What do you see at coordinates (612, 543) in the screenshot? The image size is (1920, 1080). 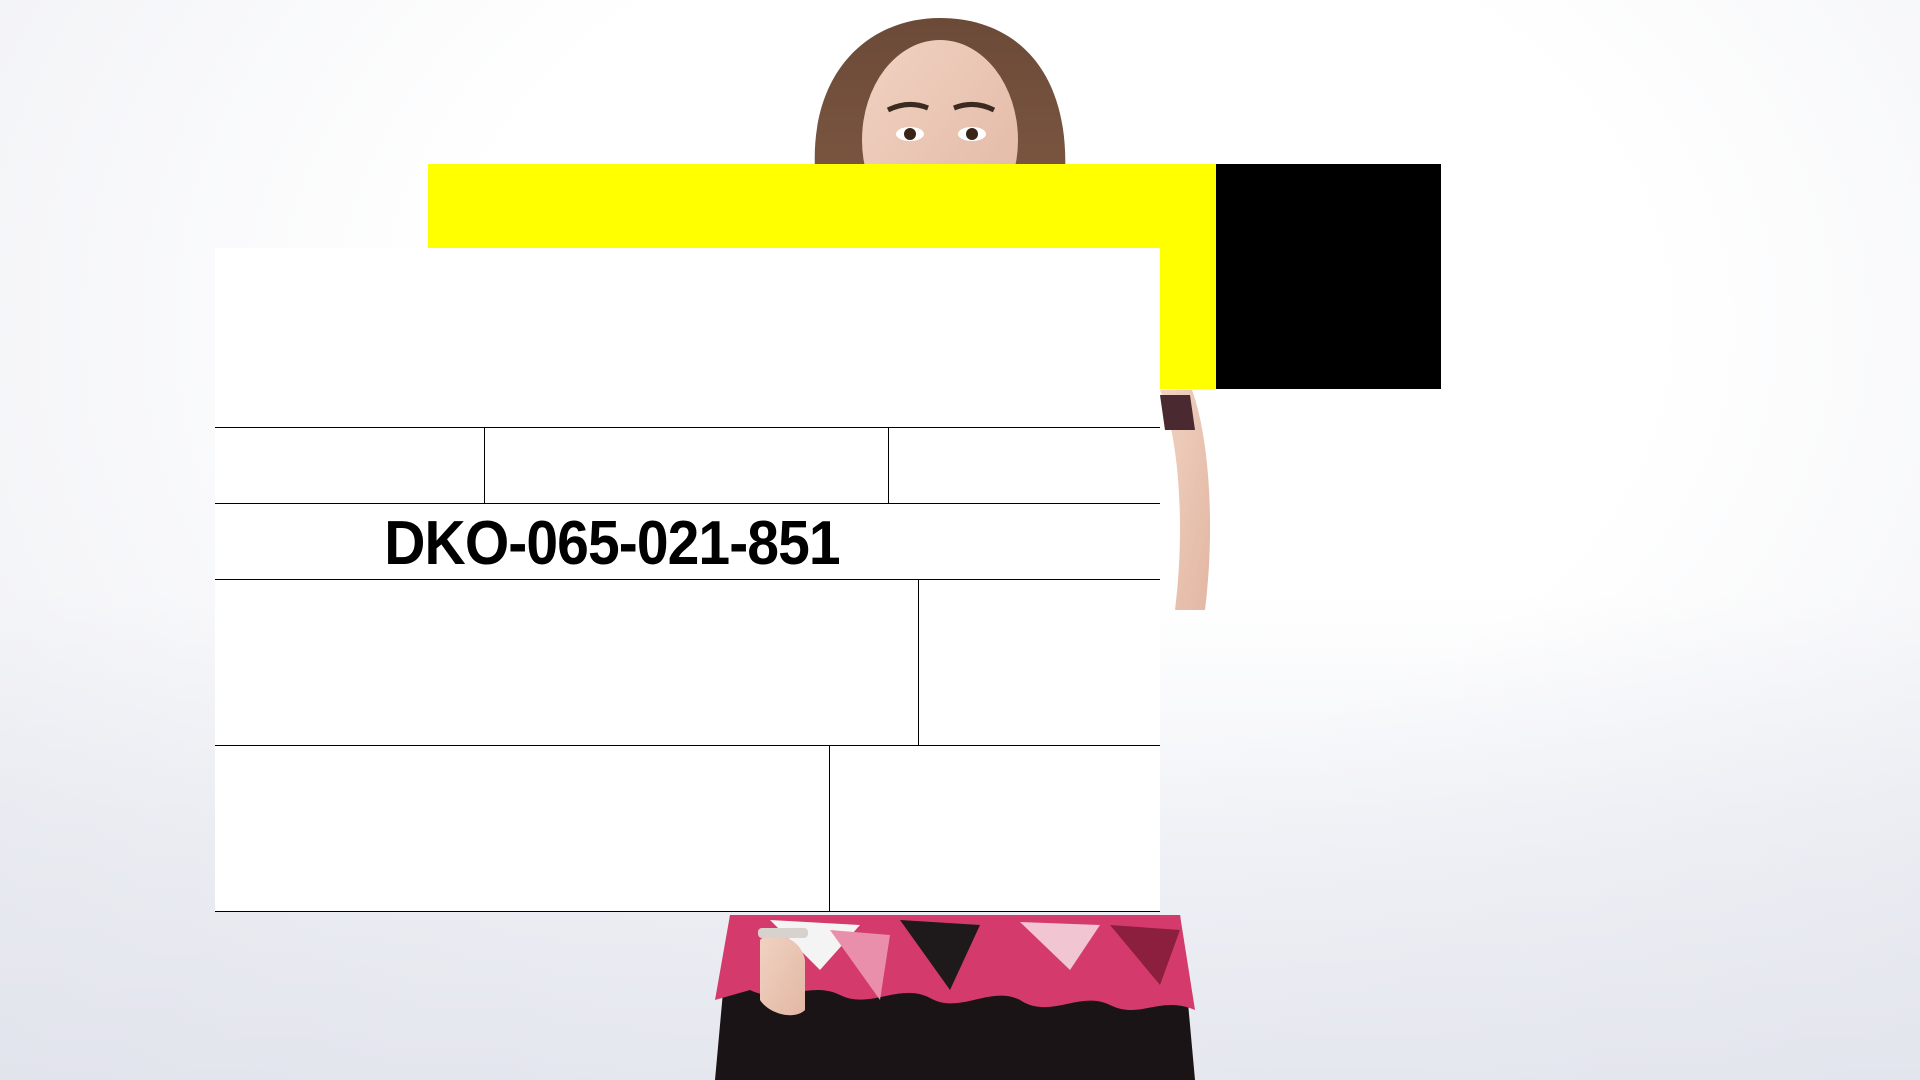 I see `product-code: DKO-065-021-851` at bounding box center [612, 543].